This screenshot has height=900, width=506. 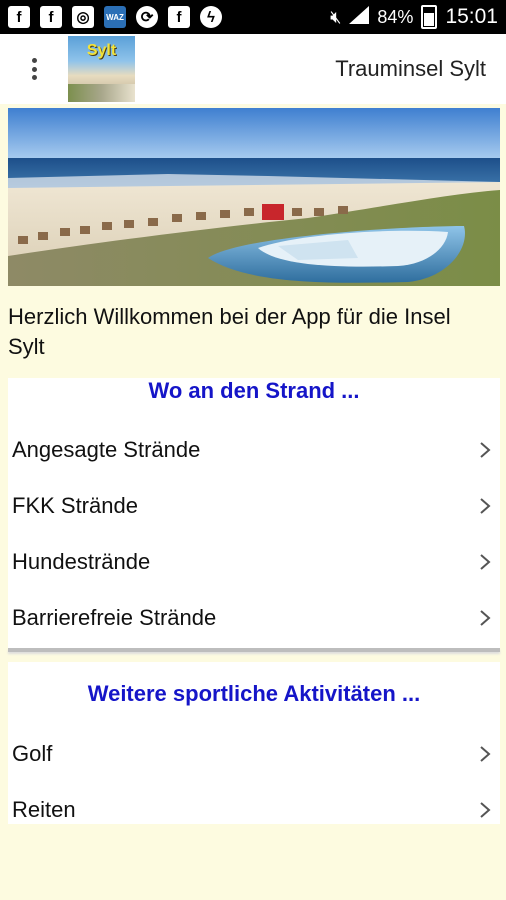 I want to click on instagram-icon: ◎, so click(x=83, y=17).